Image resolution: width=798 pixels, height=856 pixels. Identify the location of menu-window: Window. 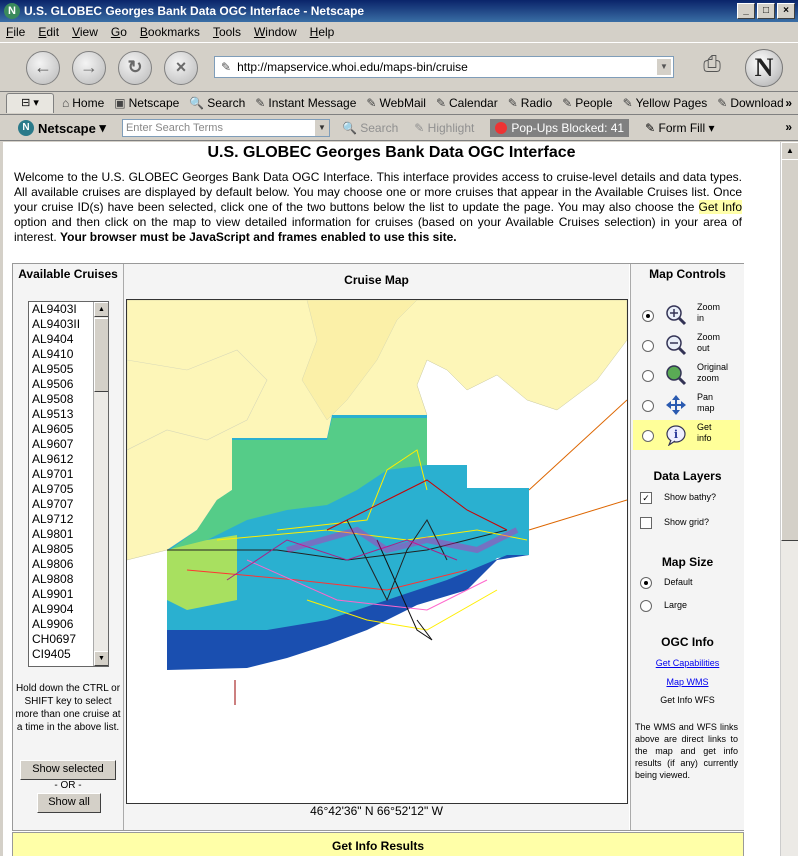
(275, 32).